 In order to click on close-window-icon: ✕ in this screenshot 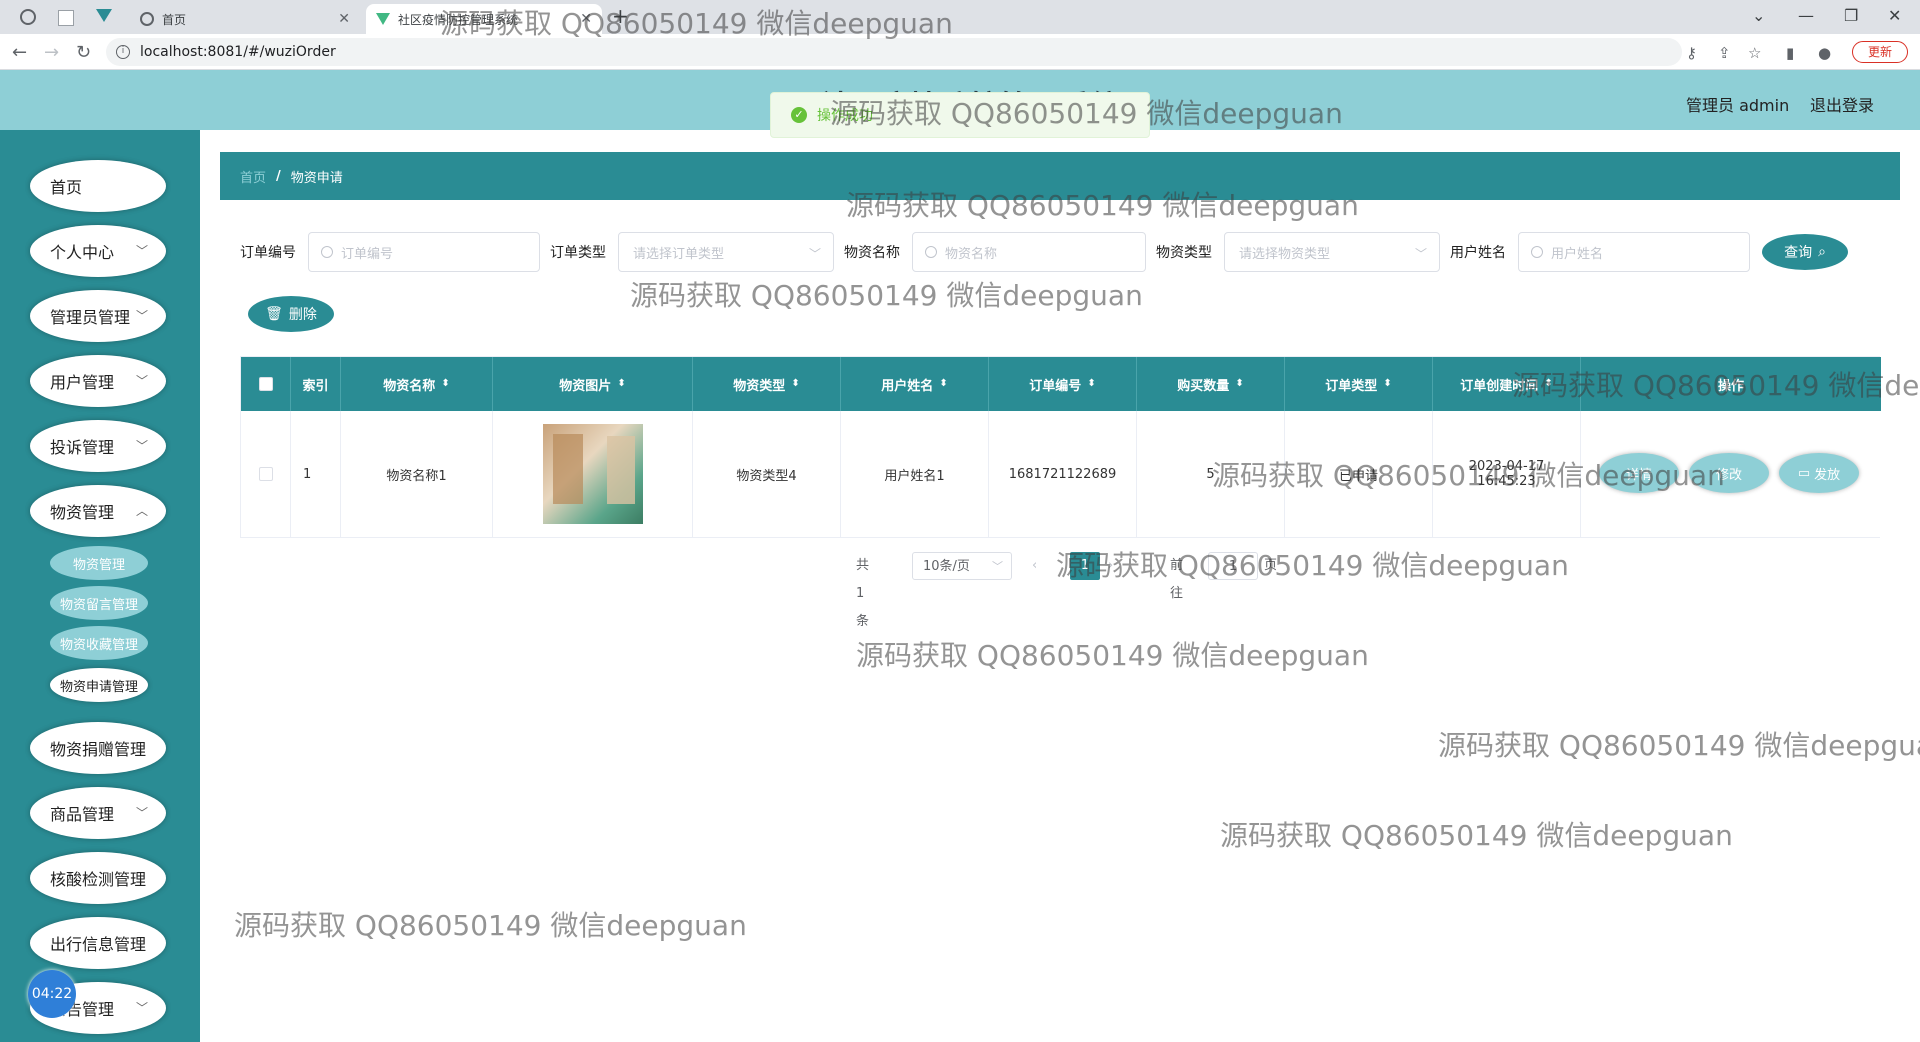, I will do `click(1894, 15)`.